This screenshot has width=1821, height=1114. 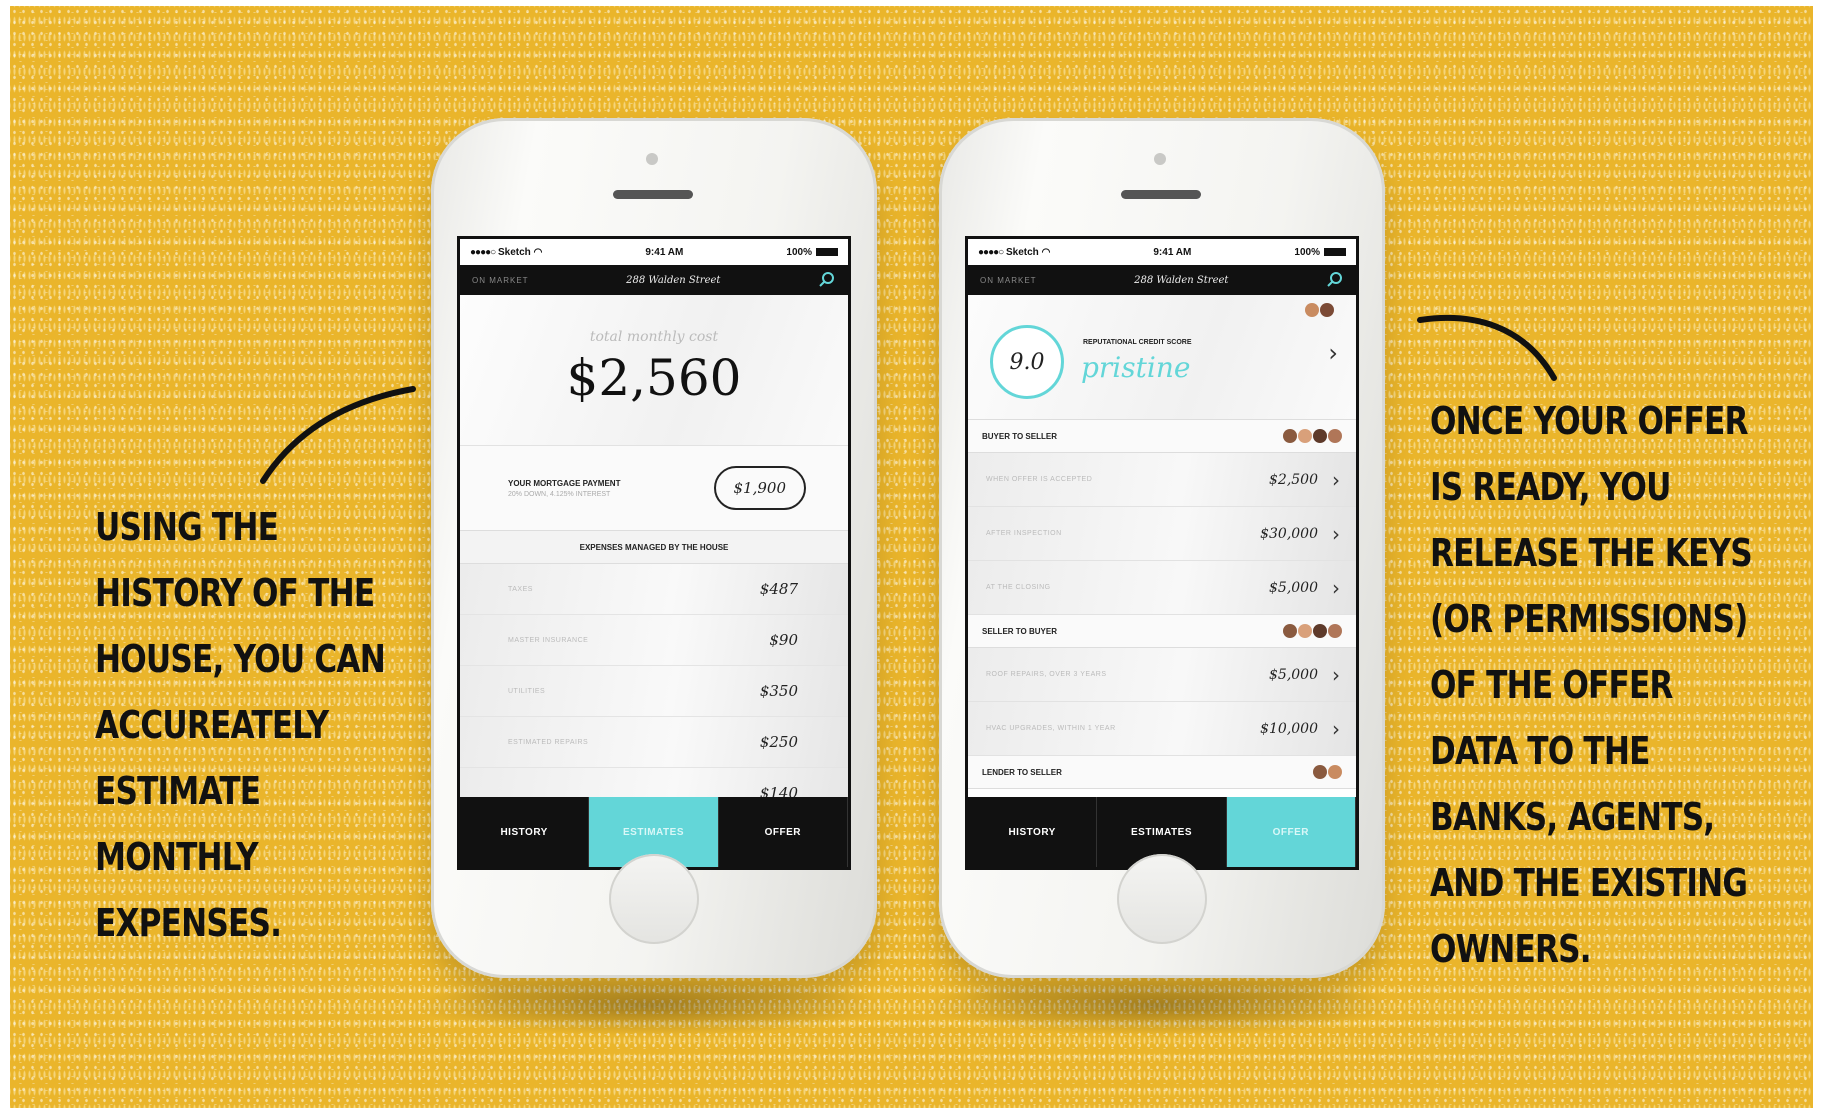 What do you see at coordinates (1162, 772) in the screenshot?
I see `group-header-lender-to-seller: LENDER TO SELLER` at bounding box center [1162, 772].